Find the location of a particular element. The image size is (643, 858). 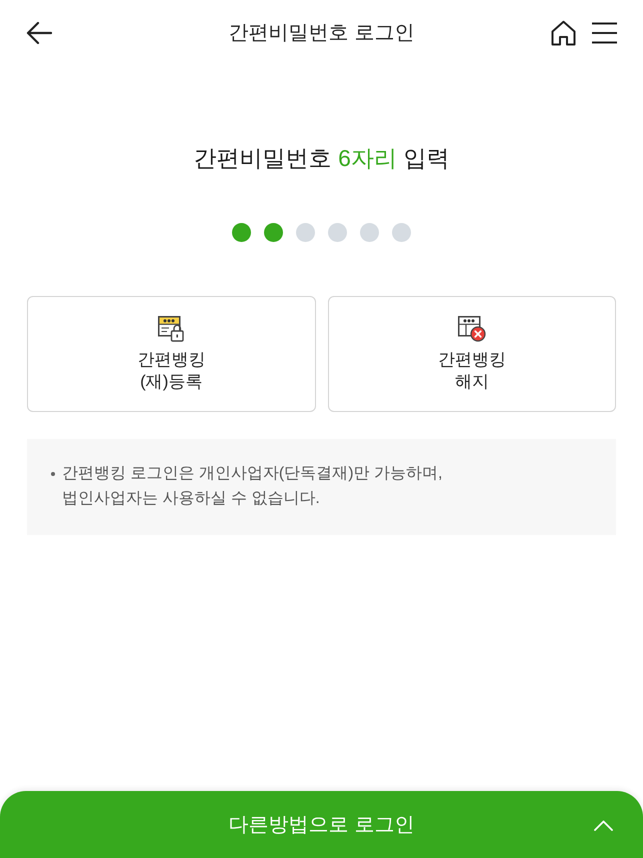

pin-prompt: 간편비밀번호 6자리 입력 is located at coordinates (322, 158).